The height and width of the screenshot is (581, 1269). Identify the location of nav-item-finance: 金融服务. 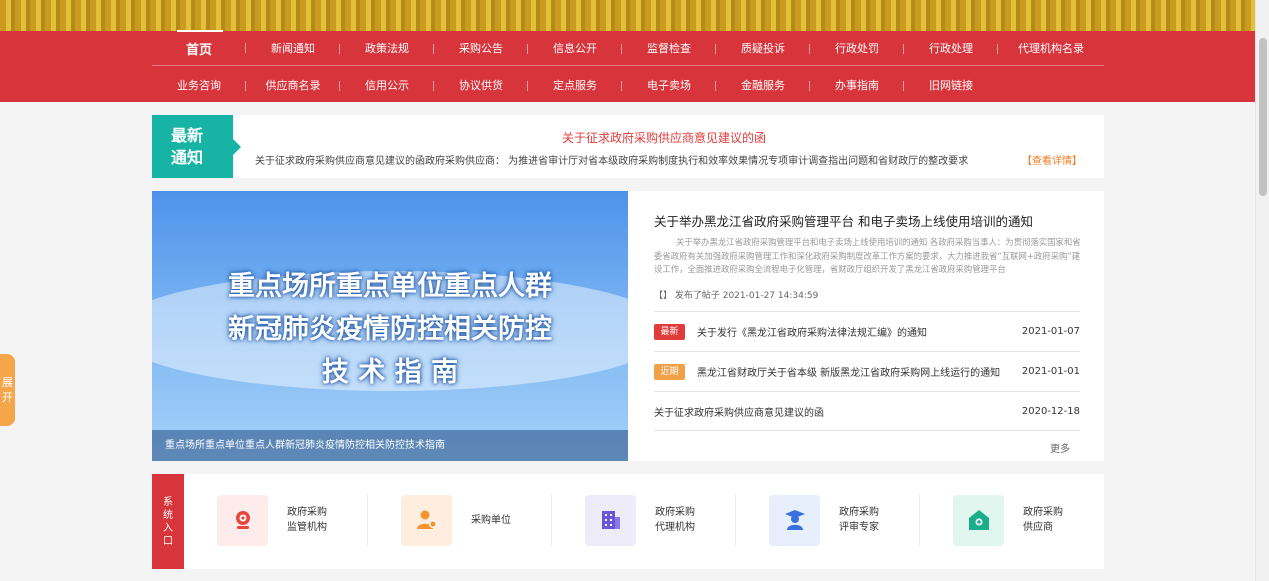
(763, 85).